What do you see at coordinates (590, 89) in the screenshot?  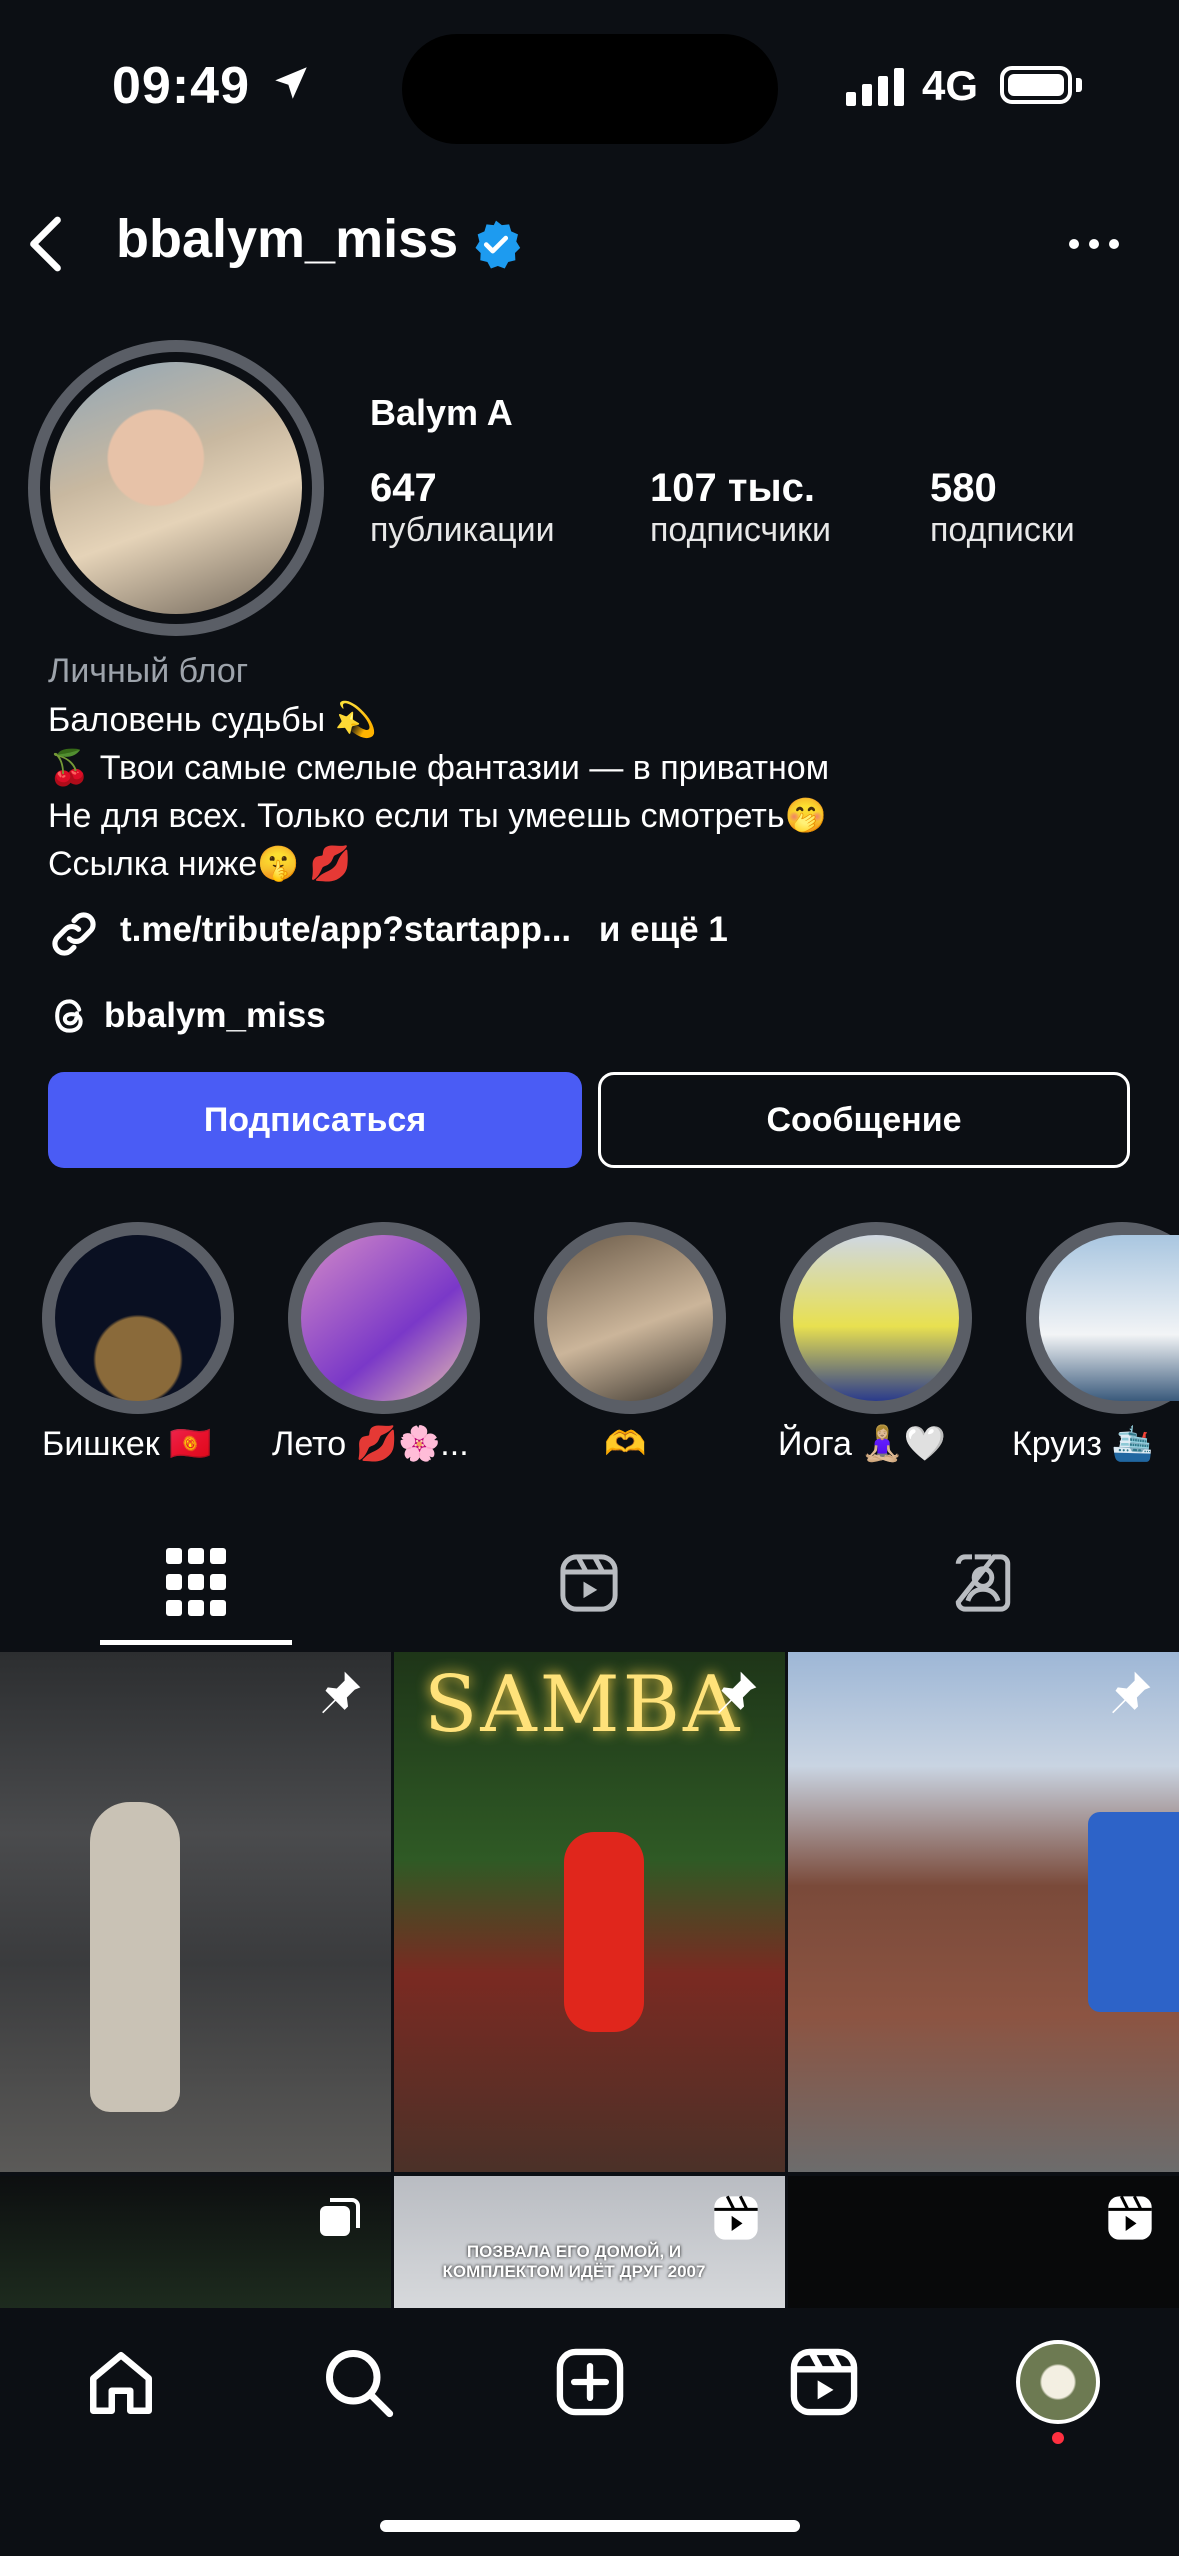 I see `dynamic-island` at bounding box center [590, 89].